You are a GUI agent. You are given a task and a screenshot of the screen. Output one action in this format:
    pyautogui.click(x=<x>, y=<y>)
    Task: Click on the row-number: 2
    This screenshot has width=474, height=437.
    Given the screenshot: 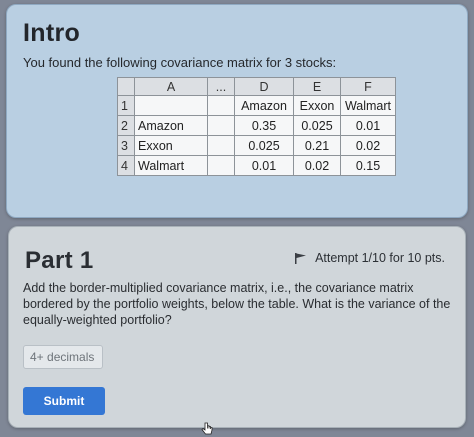 What is the action you would take?
    pyautogui.click(x=126, y=125)
    